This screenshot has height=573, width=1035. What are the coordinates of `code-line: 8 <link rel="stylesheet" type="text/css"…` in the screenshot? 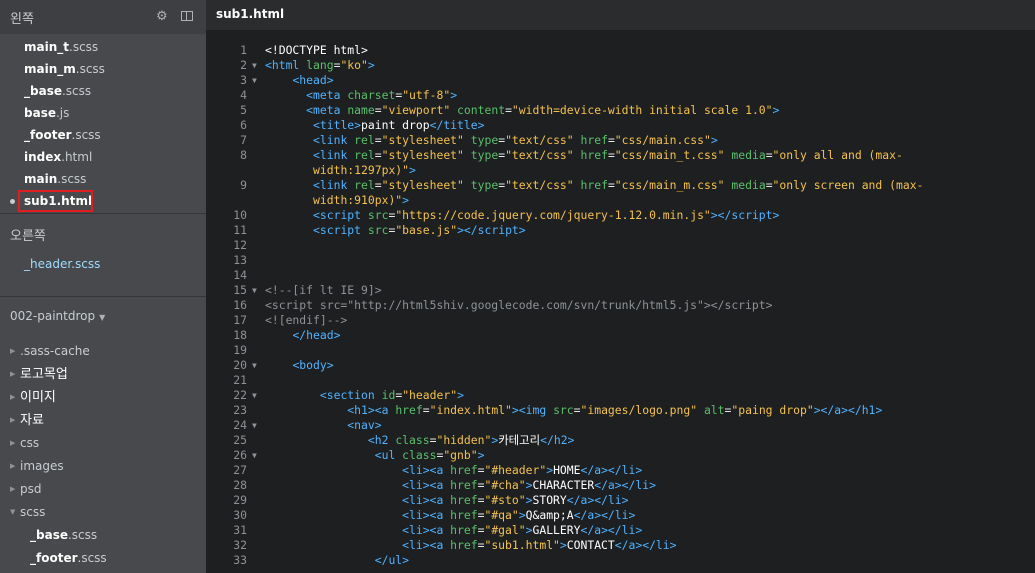 It's located at (571, 155).